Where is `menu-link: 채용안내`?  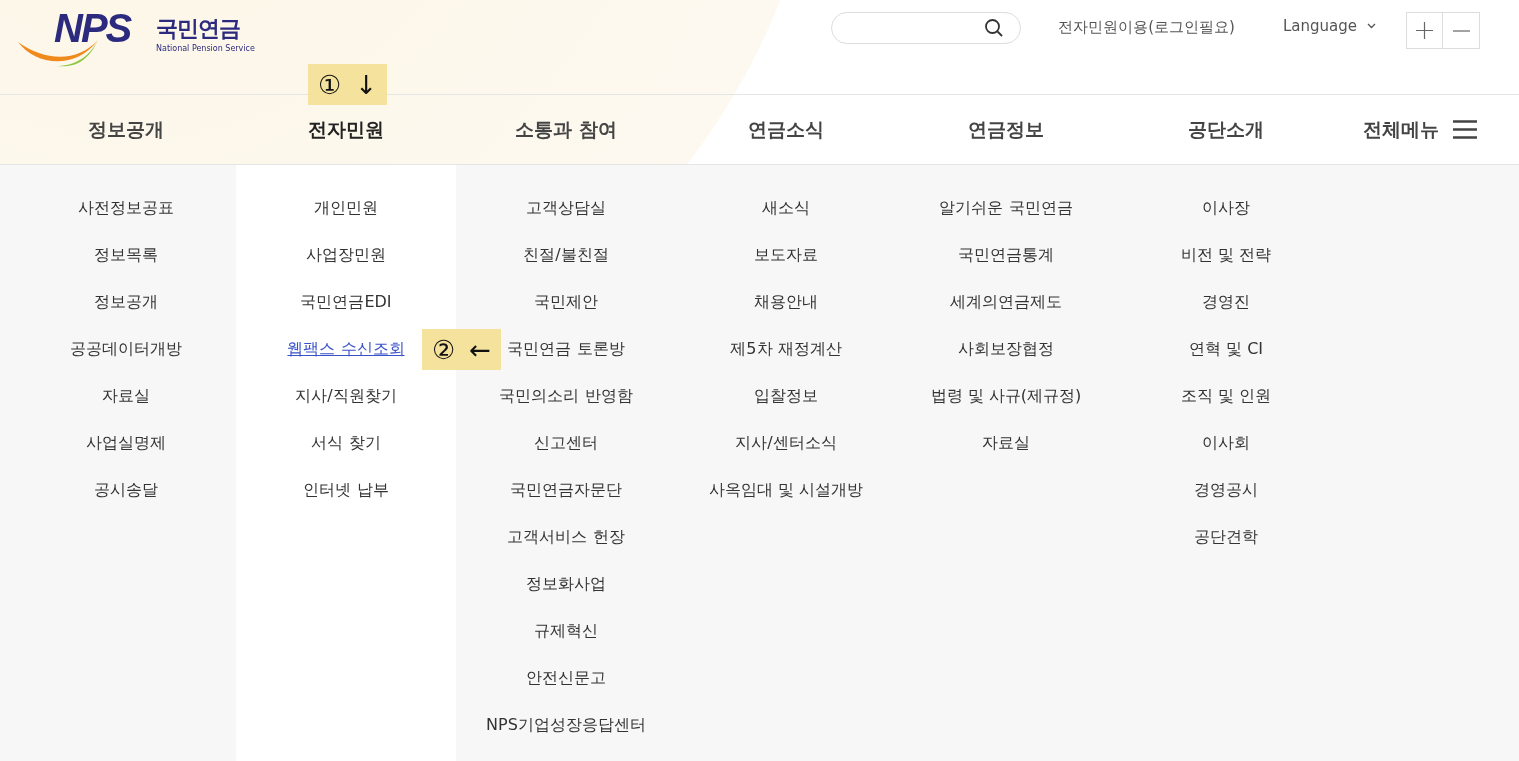
menu-link: 채용안내 is located at coordinates (786, 301).